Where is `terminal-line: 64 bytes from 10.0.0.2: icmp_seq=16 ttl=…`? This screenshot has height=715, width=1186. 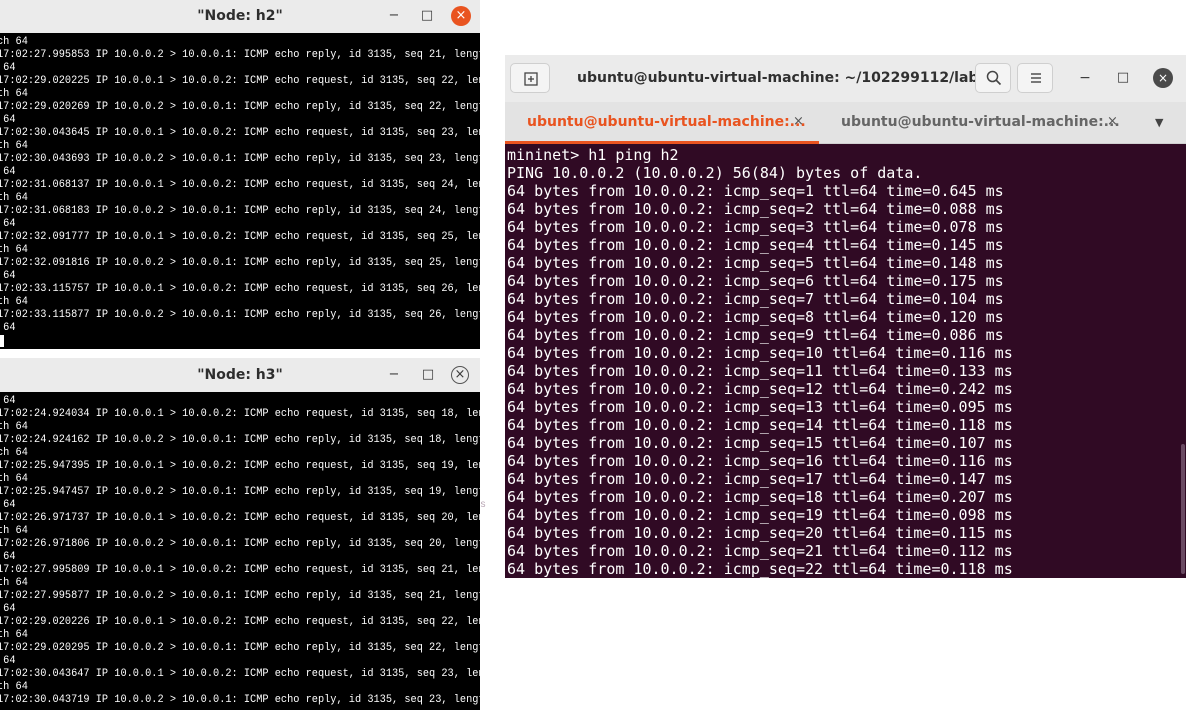
terminal-line: 64 bytes from 10.0.0.2: icmp_seq=16 ttl=… is located at coordinates (760, 461).